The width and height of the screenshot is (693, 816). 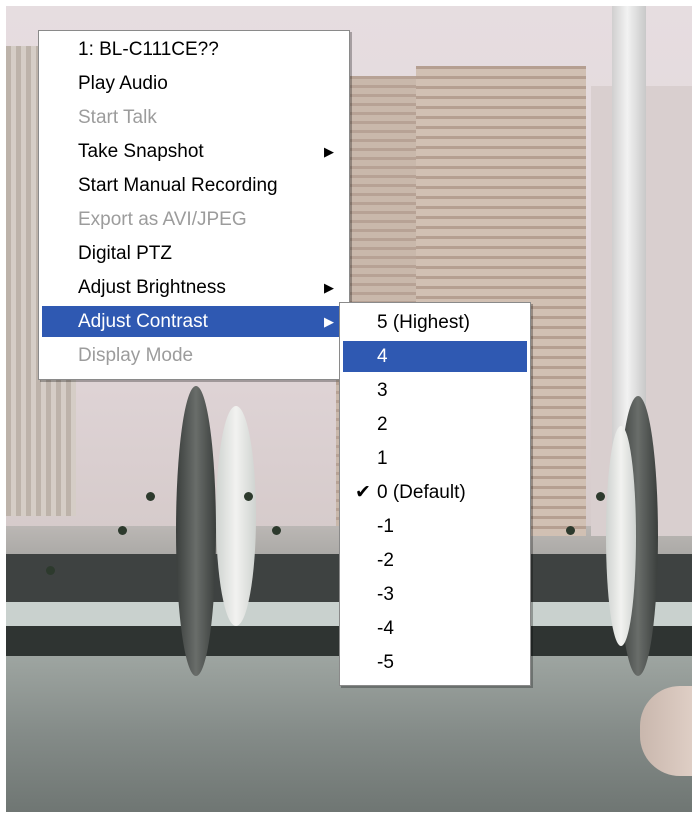 I want to click on contrast-option-minus-5: -5, so click(x=435, y=662).